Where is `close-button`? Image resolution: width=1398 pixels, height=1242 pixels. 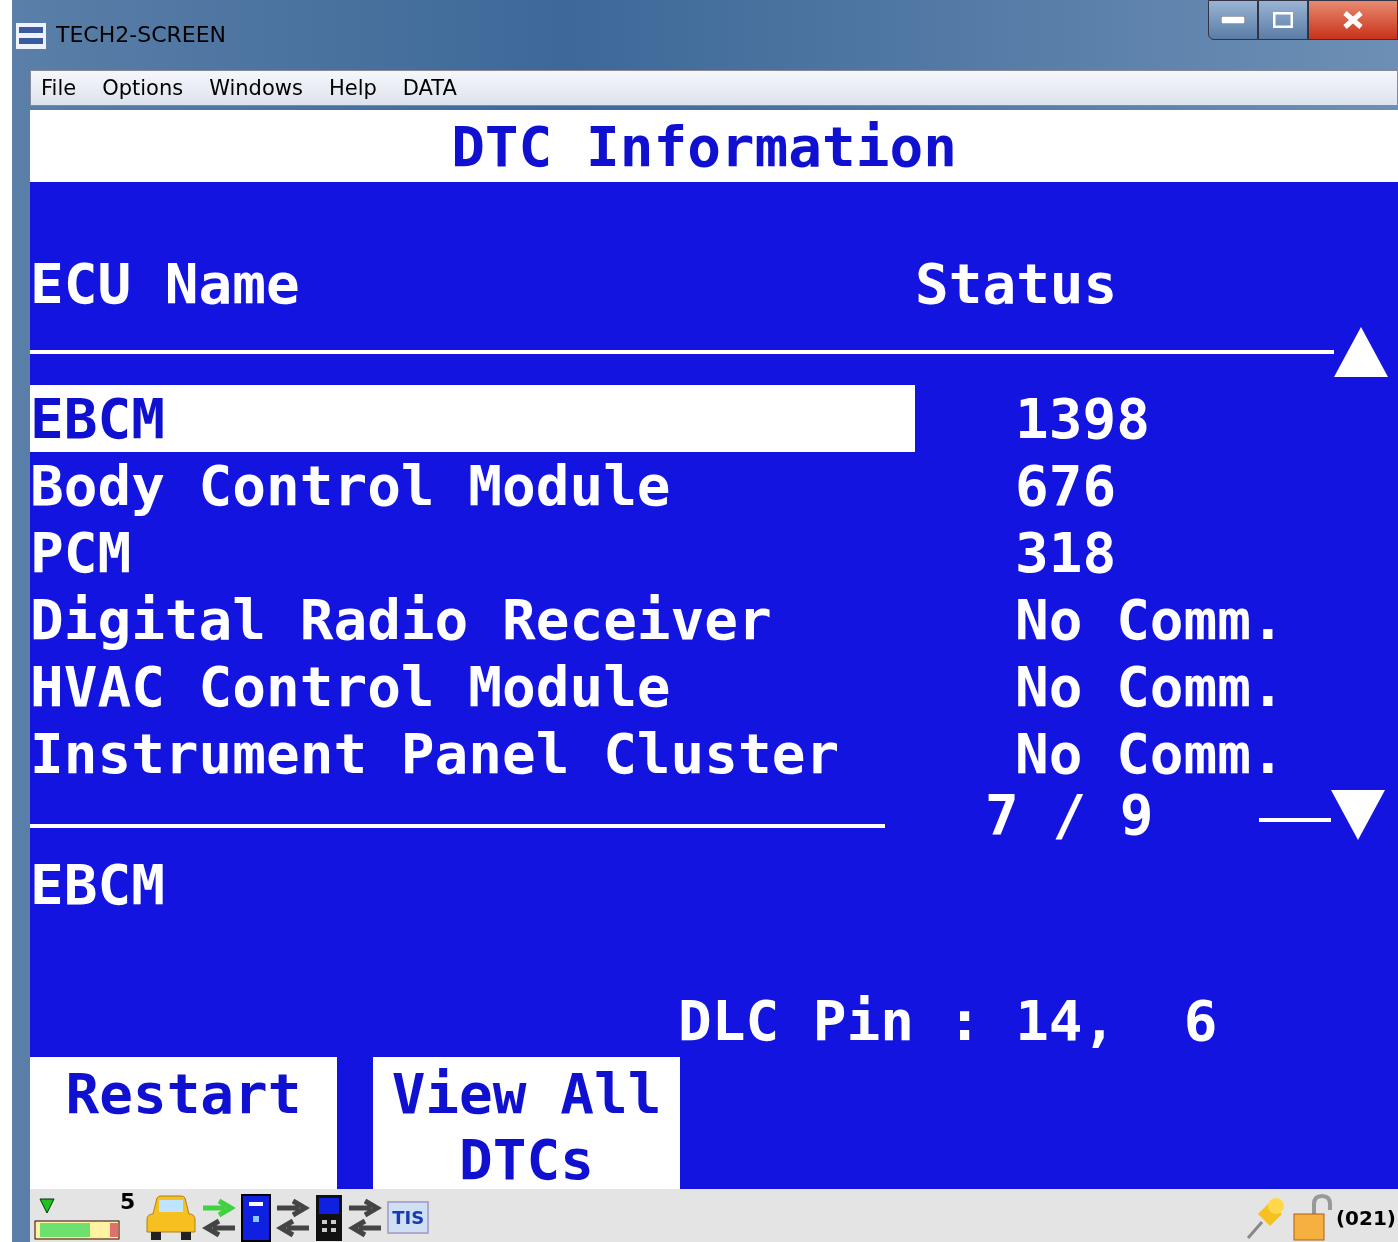
close-button is located at coordinates (1353, 20).